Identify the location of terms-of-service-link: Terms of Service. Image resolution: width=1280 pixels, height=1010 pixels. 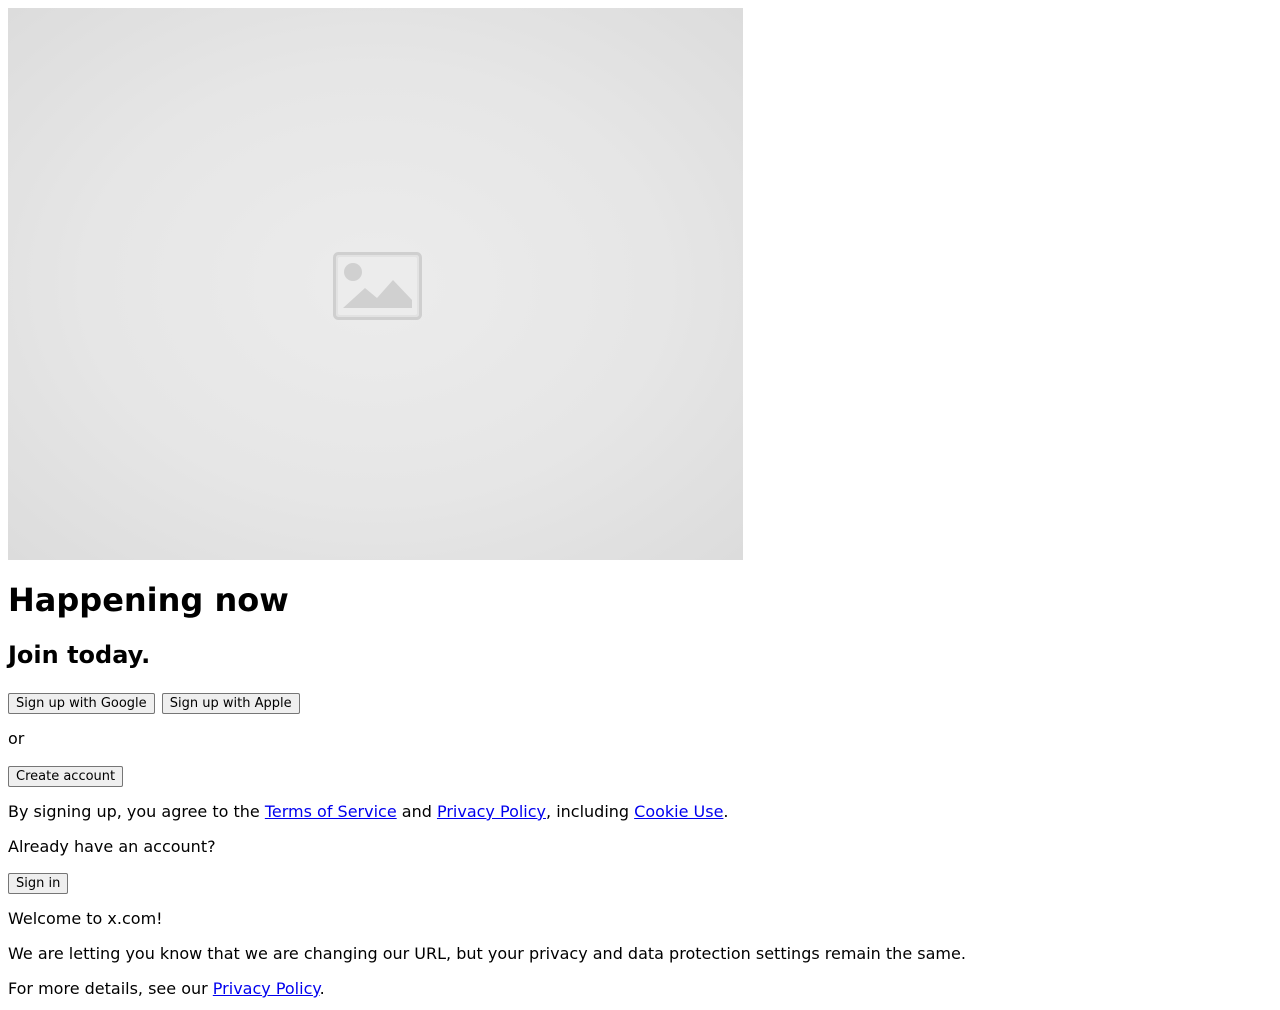
(331, 811).